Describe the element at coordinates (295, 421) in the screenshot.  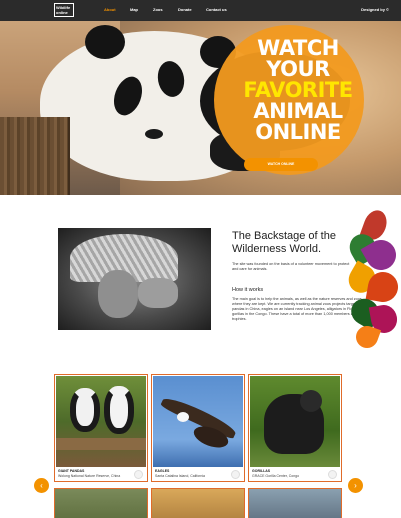
I see `gorilla-photo` at that location.